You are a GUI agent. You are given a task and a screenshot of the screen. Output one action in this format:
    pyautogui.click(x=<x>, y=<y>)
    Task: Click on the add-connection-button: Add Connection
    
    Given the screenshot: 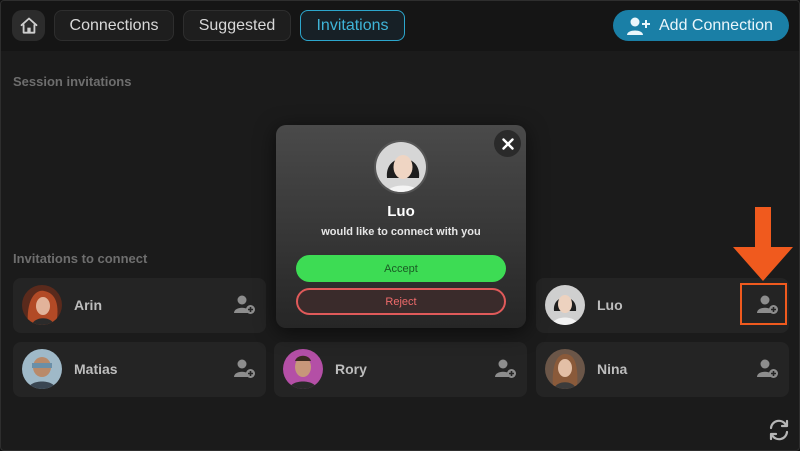 What is the action you would take?
    pyautogui.click(x=701, y=25)
    